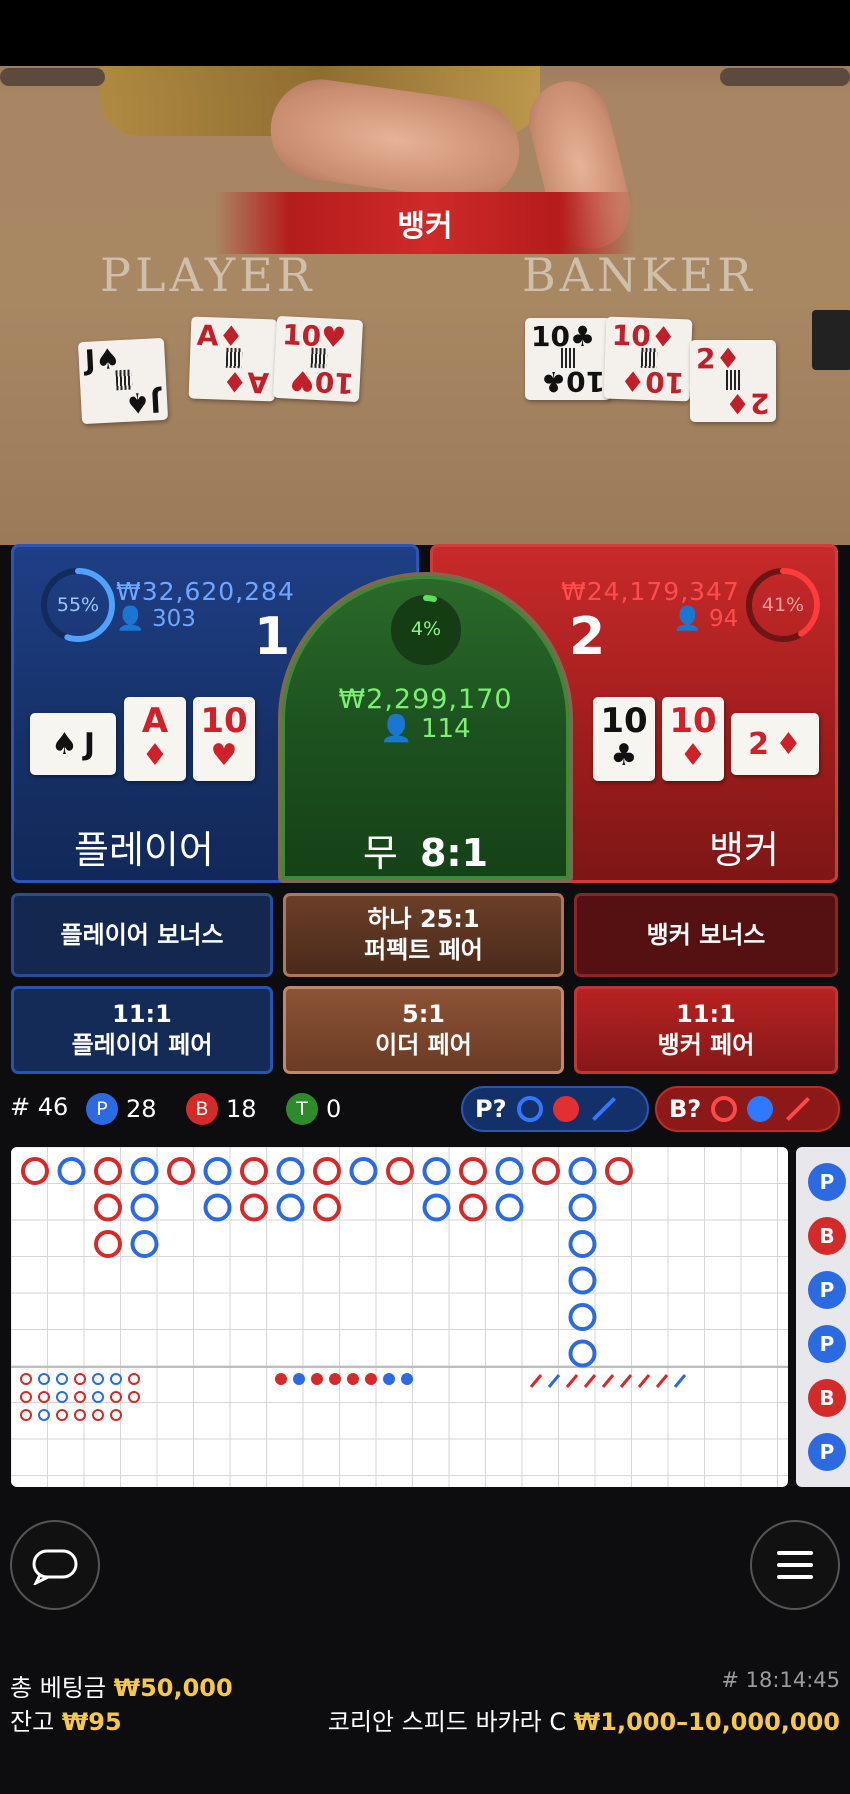 This screenshot has width=850, height=1794. I want to click on blue-ring-icon, so click(529, 1109).